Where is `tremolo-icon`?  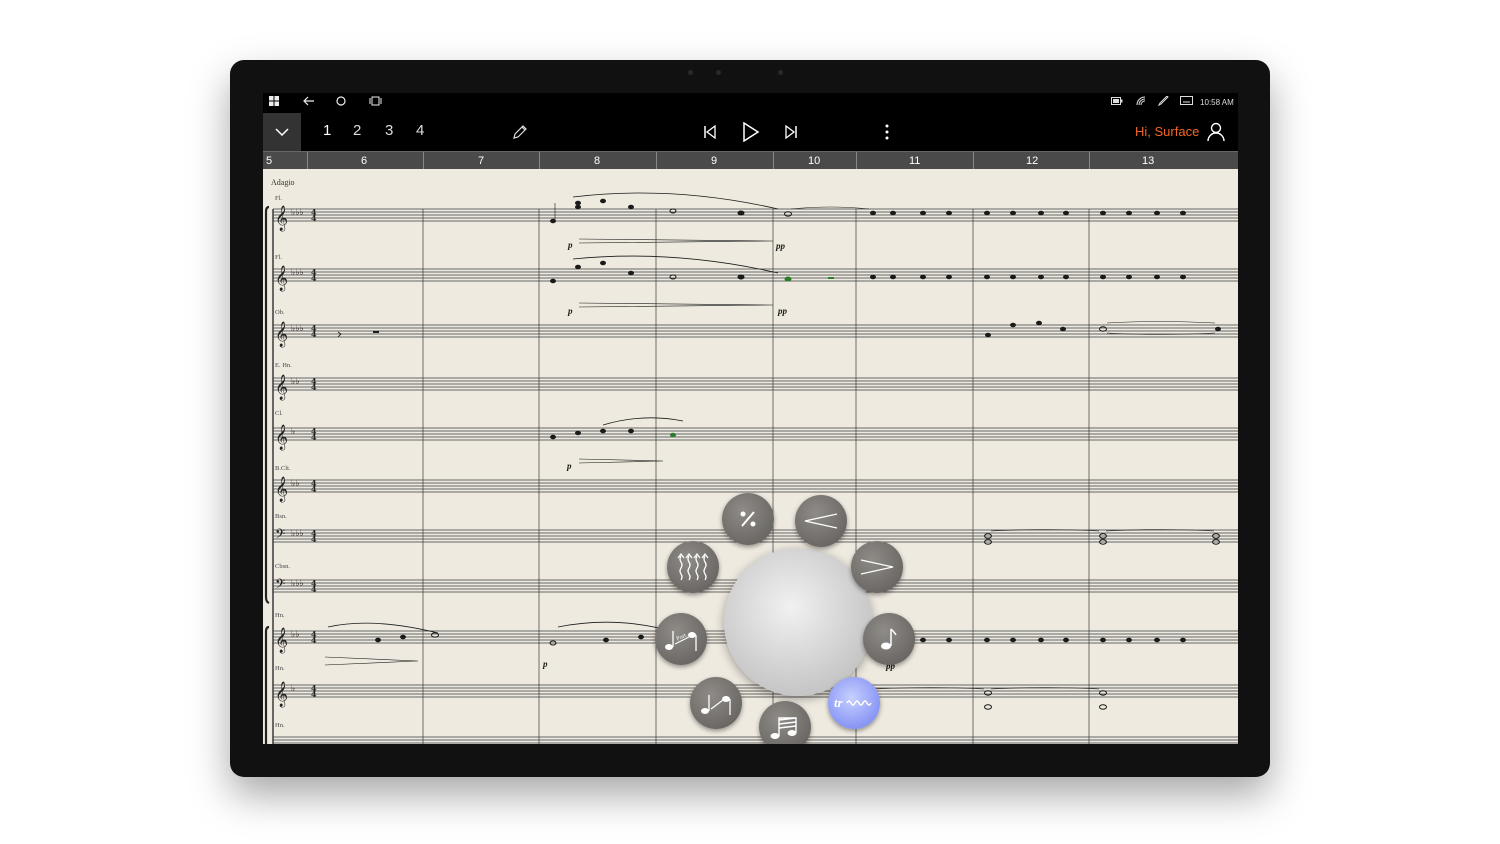 tremolo-icon is located at coordinates (783, 728).